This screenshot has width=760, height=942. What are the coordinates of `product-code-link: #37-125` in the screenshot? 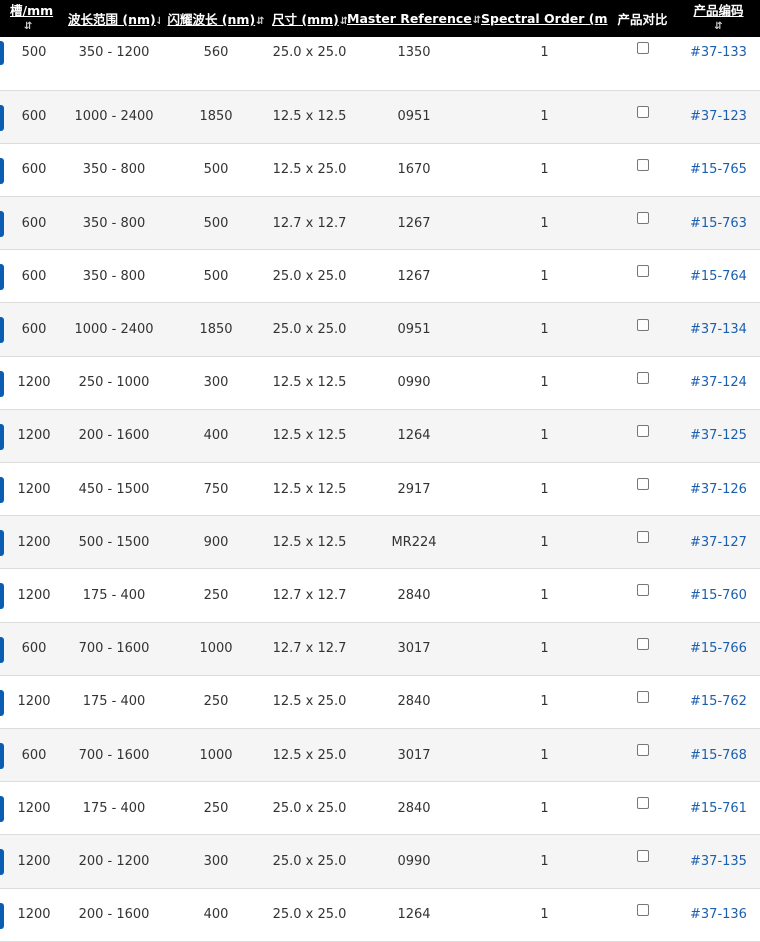 It's located at (718, 435).